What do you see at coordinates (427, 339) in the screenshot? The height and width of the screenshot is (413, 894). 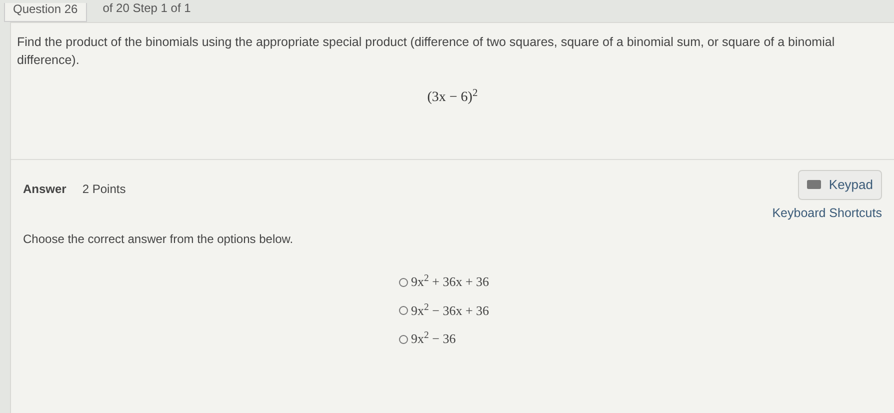 I see `answer-option: 9x$^{2}$ − 36` at bounding box center [427, 339].